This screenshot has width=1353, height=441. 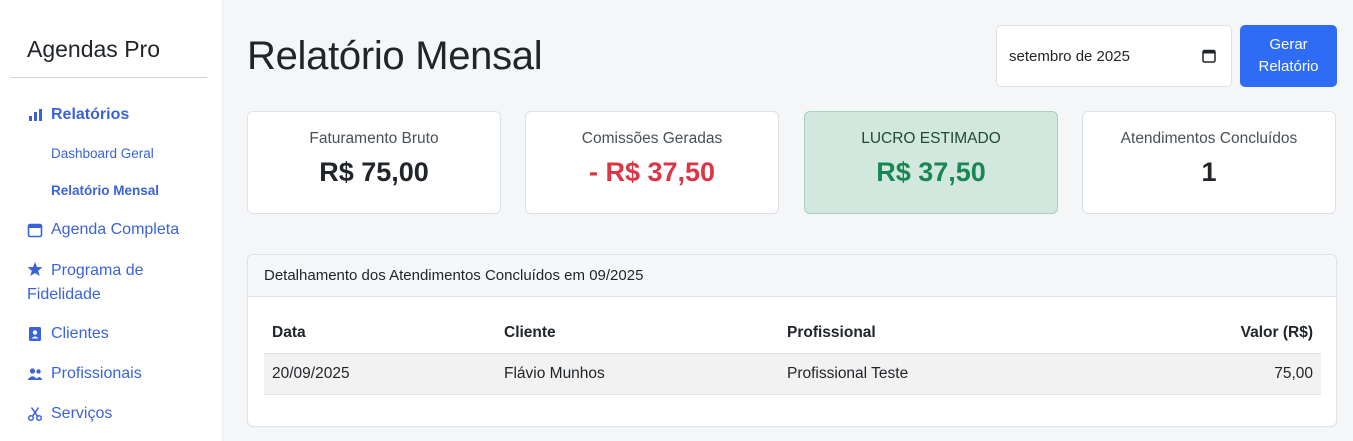 What do you see at coordinates (1209, 172) in the screenshot?
I see `card-value: 1` at bounding box center [1209, 172].